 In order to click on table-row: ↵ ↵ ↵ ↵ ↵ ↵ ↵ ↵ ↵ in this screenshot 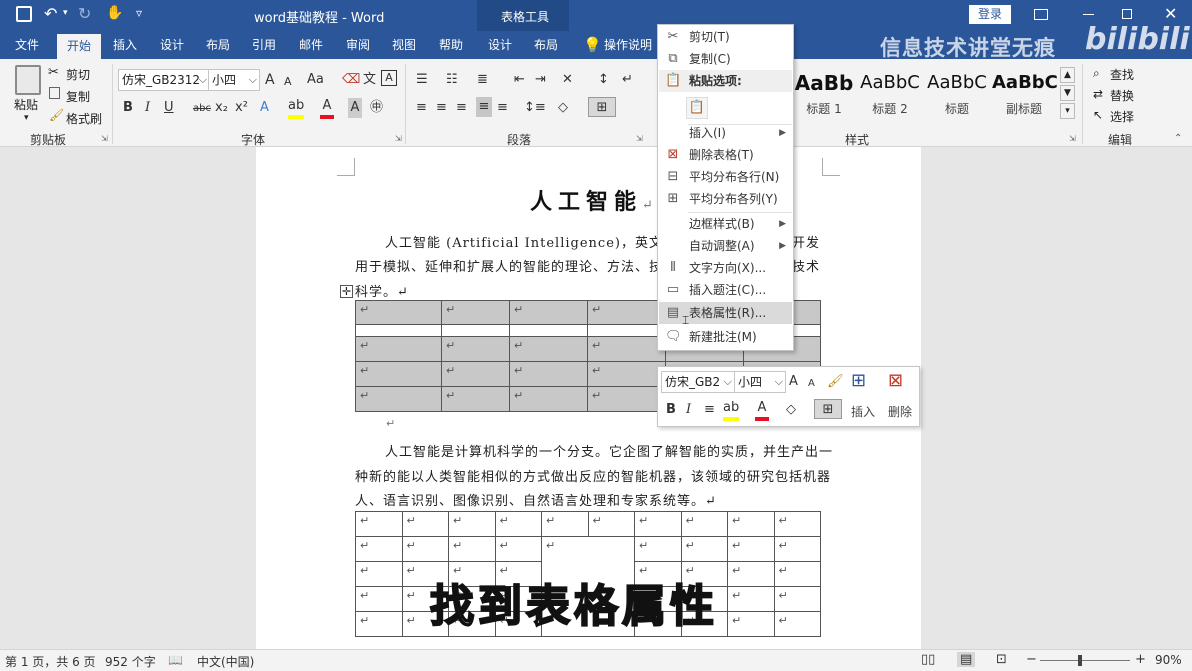, I will do `click(588, 586)`.